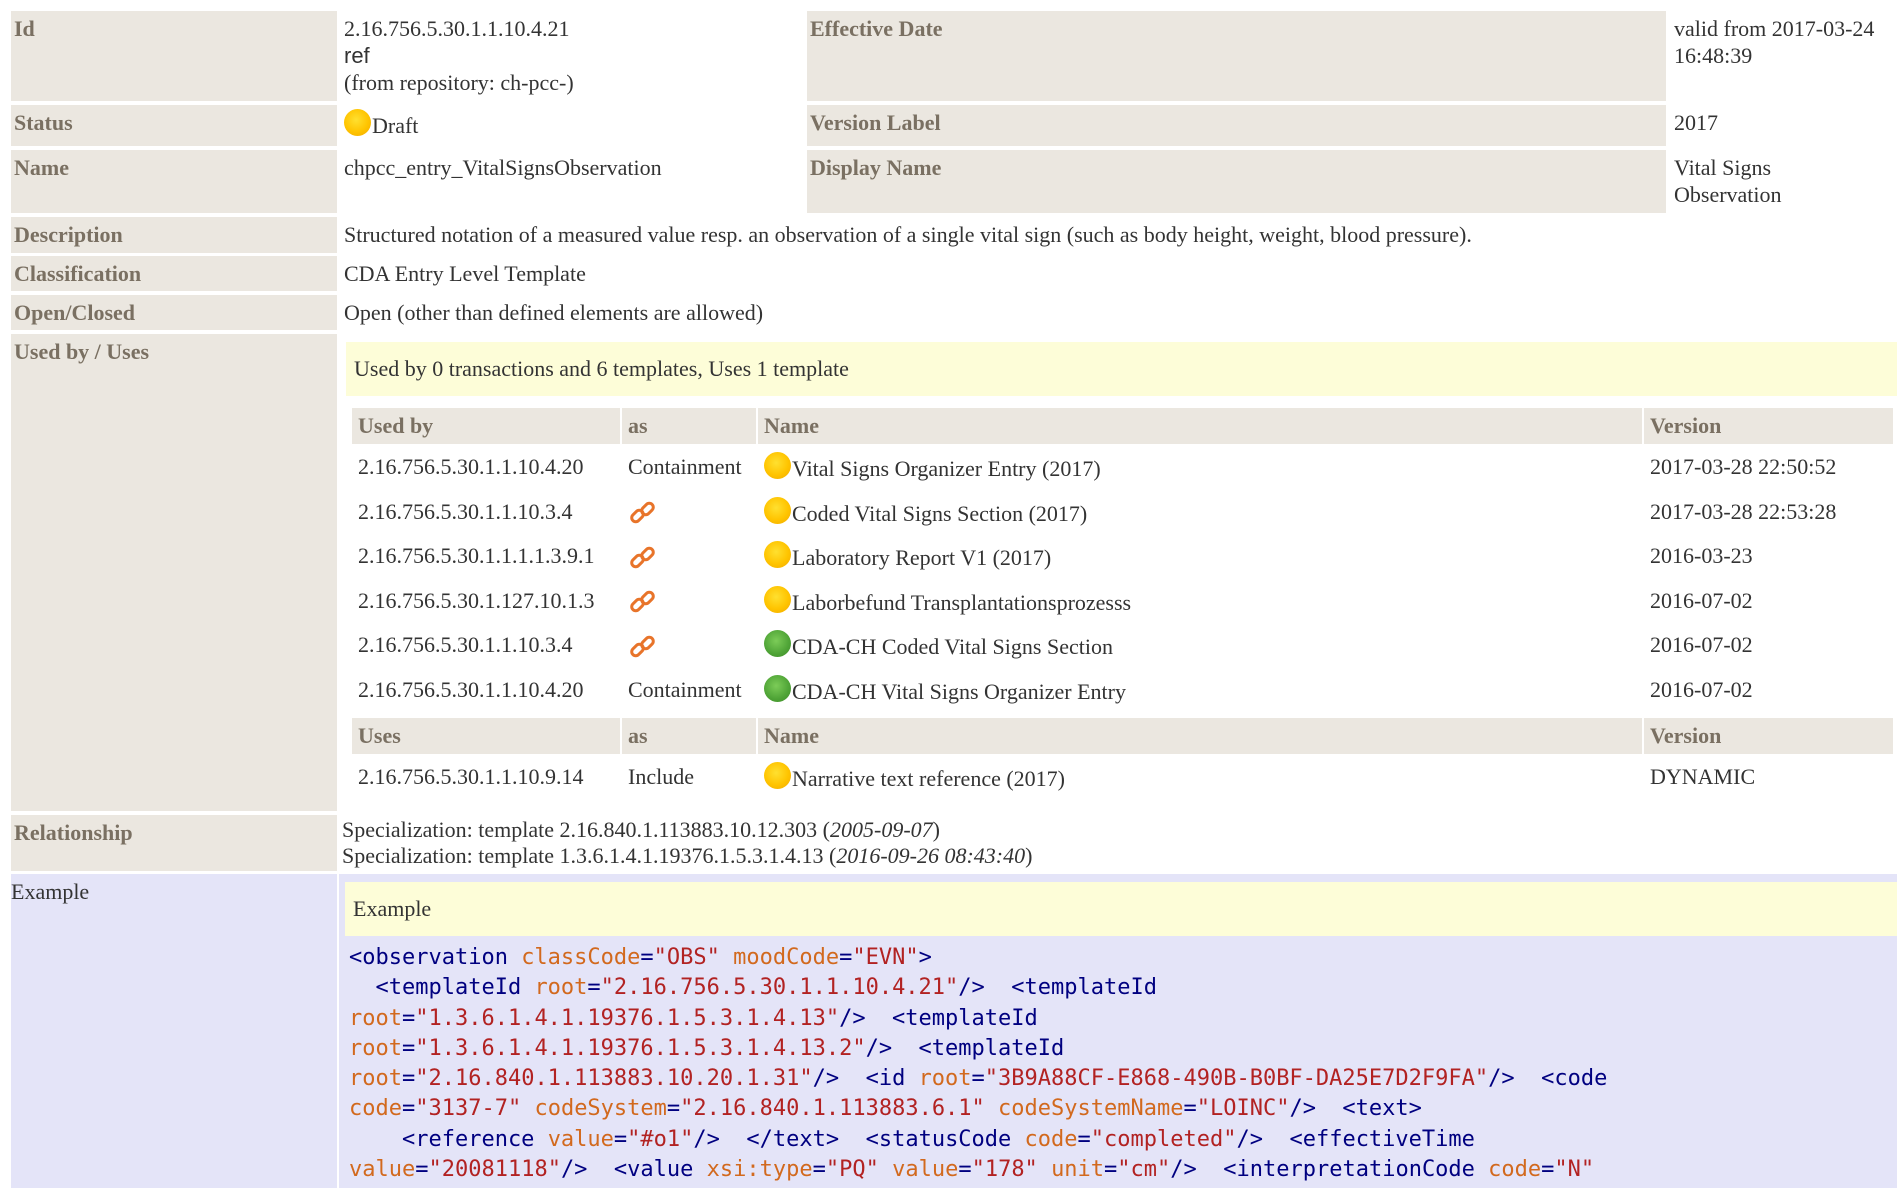  I want to click on effective-date-value: valid from 2017-03-24 16:48:39, so click(1784, 56).